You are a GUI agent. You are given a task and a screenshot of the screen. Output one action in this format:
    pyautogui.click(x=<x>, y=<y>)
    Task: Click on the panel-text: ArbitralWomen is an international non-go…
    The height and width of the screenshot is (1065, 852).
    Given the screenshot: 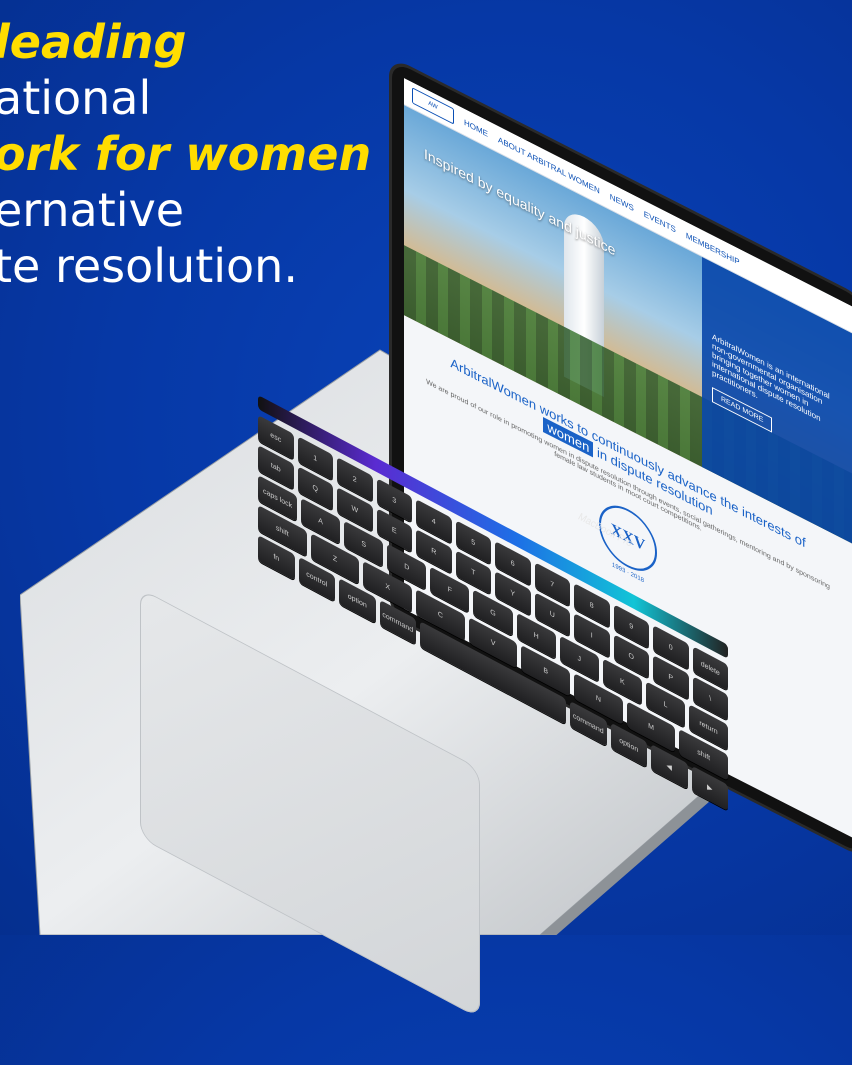 What is the action you would take?
    pyautogui.click(x=771, y=378)
    